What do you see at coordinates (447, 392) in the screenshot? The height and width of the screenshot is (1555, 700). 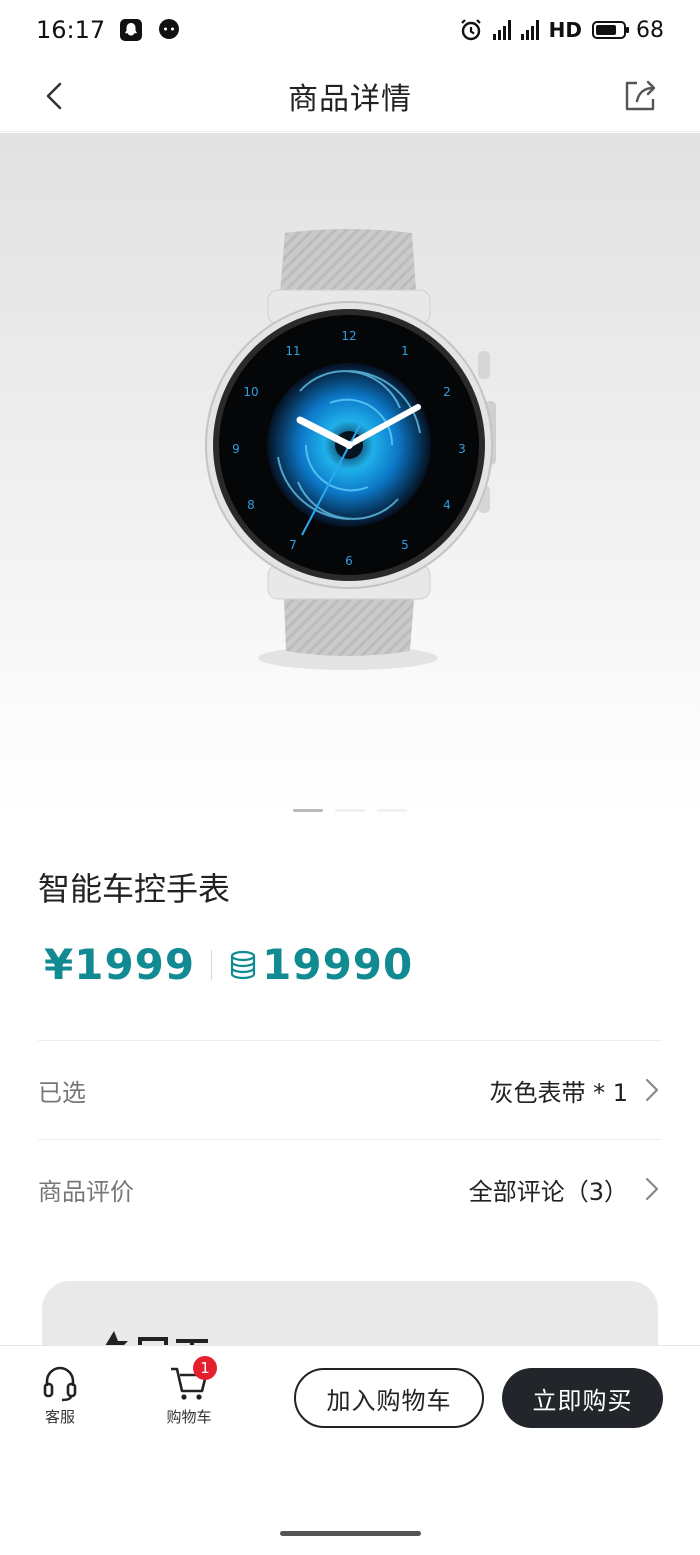 I see `watch-number: 2` at bounding box center [447, 392].